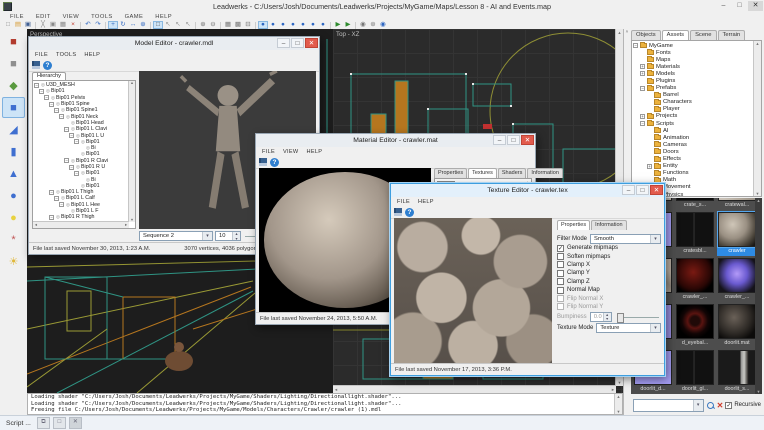 The width and height of the screenshot is (764, 430). Describe the element at coordinates (13, 261) in the screenshot. I see `directional-light-button: ☀` at that location.